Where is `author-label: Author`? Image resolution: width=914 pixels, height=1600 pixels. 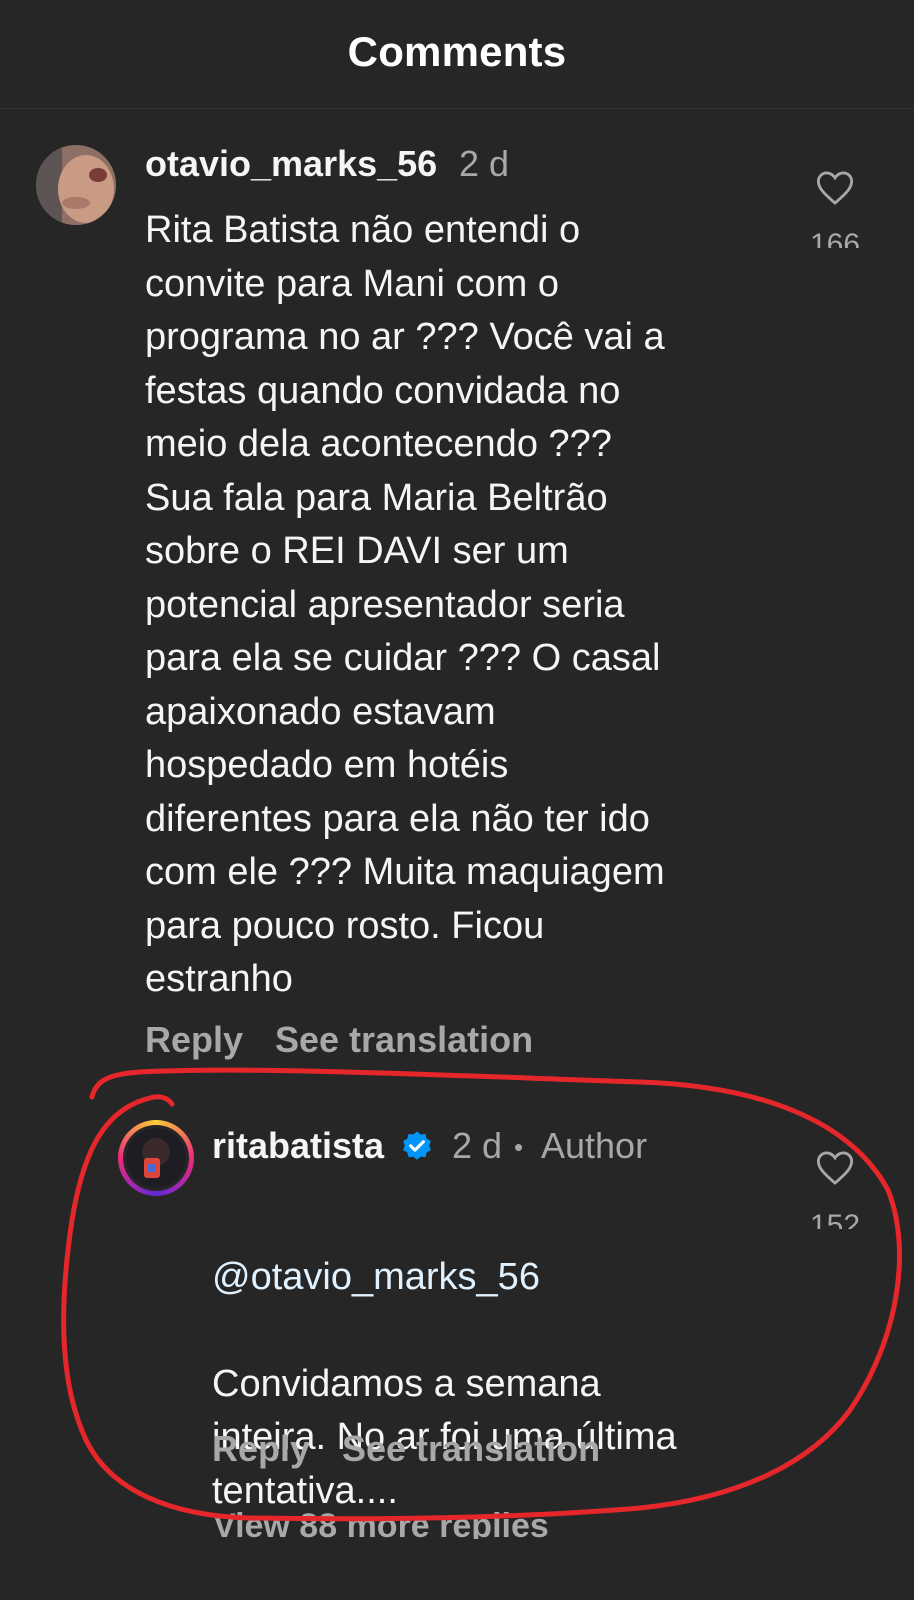 author-label: Author is located at coordinates (594, 1145).